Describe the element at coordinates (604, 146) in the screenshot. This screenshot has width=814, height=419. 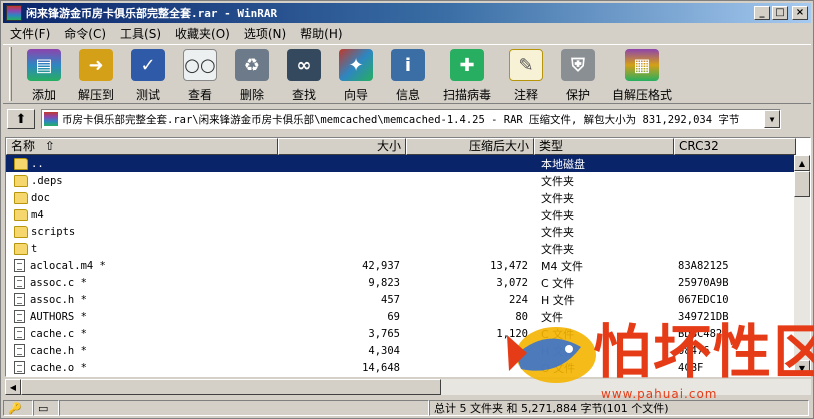
I see `column-type: 类型` at that location.